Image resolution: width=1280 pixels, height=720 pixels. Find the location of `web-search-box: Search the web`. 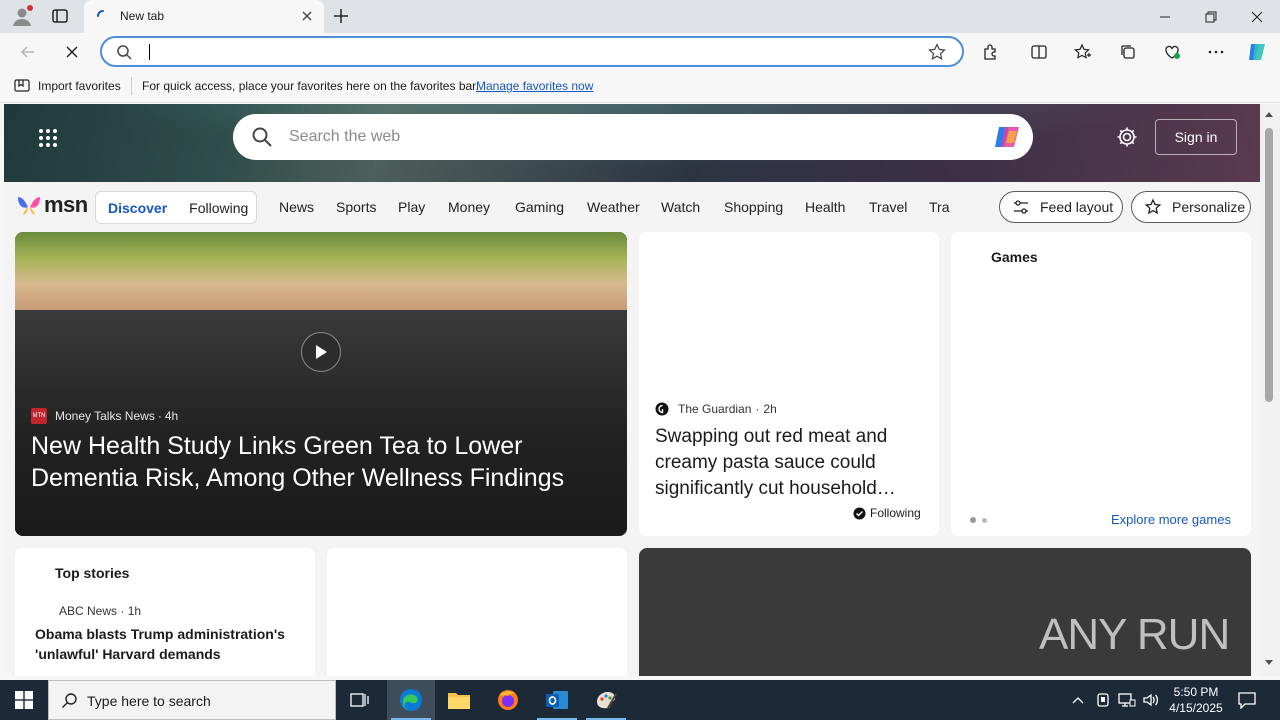

web-search-box: Search the web is located at coordinates (633, 137).